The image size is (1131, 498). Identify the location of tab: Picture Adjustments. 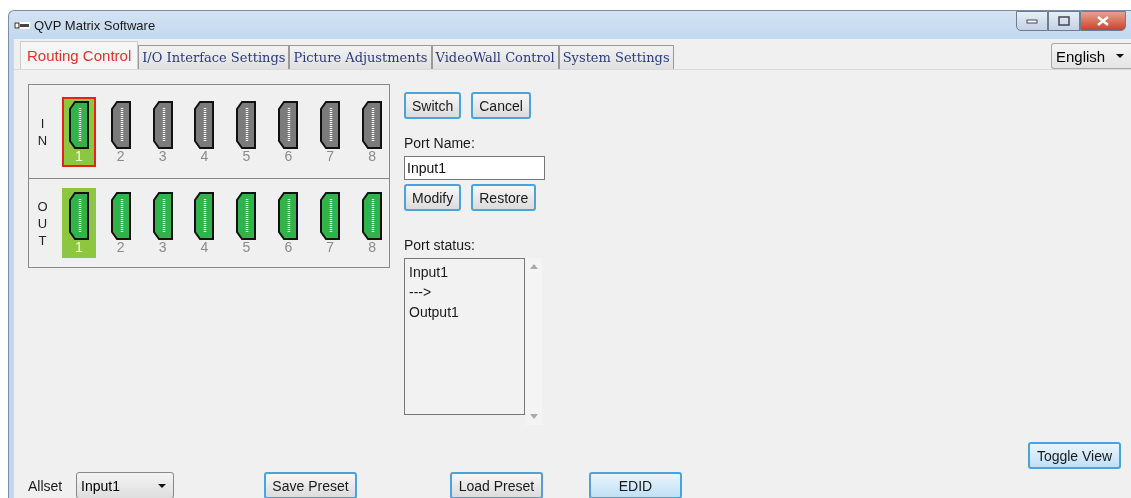
(360, 57).